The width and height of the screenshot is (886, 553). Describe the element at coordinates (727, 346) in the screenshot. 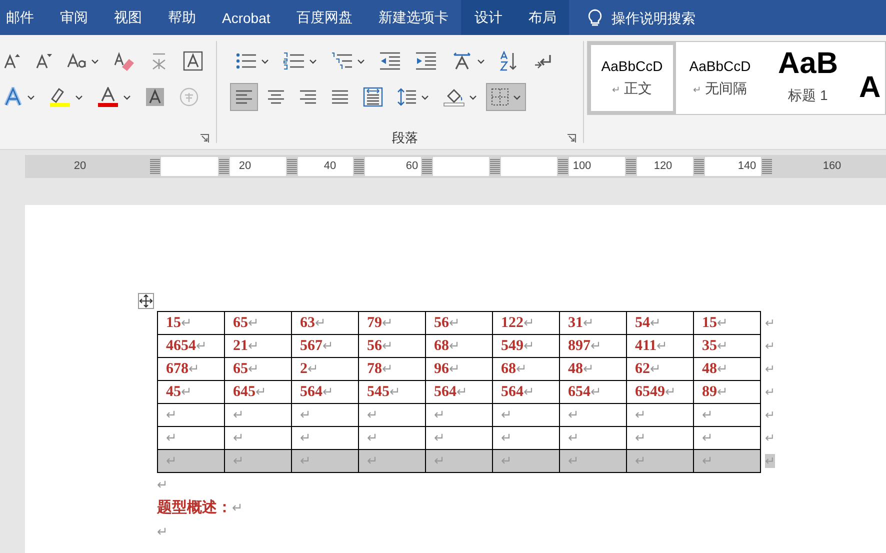

I see `table-cell: 35↵` at that location.